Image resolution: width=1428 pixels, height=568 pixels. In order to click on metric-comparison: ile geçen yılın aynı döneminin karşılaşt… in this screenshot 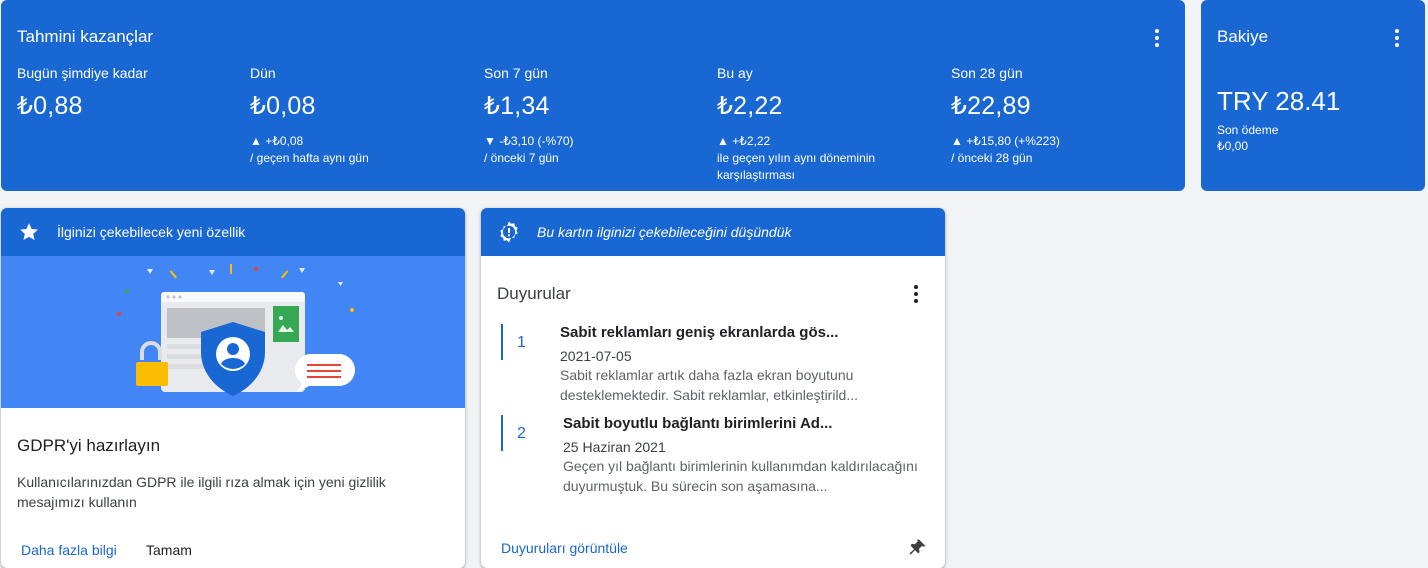, I will do `click(796, 166)`.